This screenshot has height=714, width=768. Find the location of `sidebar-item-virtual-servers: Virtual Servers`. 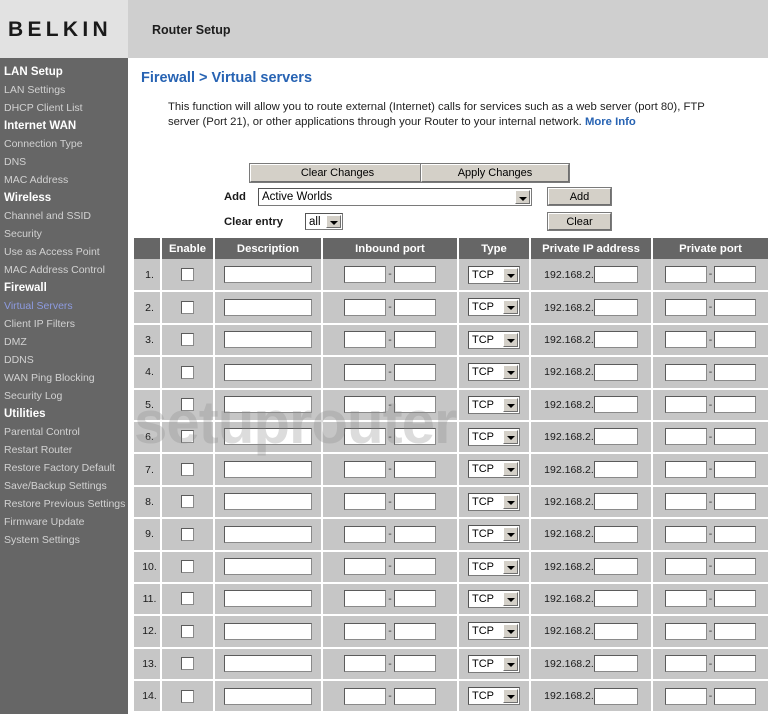

sidebar-item-virtual-servers: Virtual Servers is located at coordinates (64, 306).